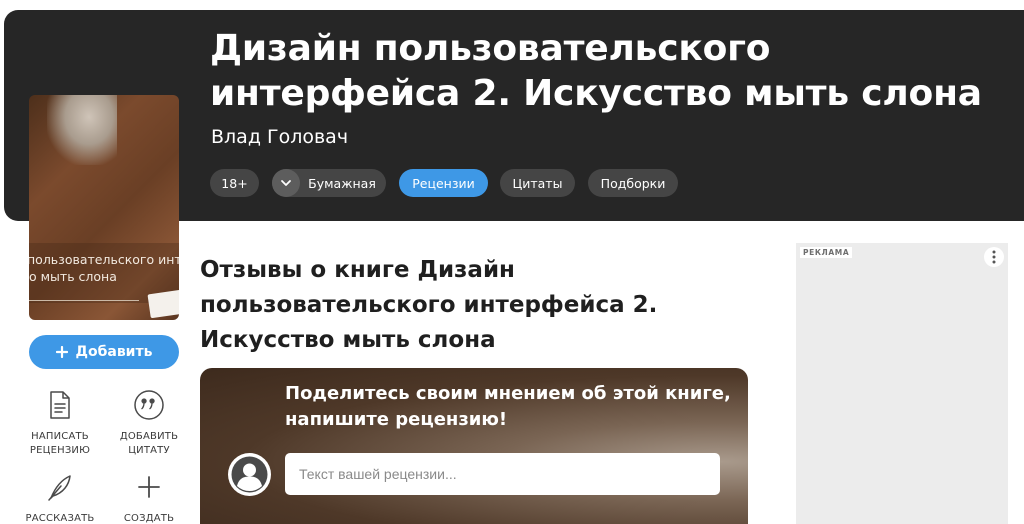 This screenshot has width=1024, height=524. What do you see at coordinates (502, 474) in the screenshot?
I see `review-text-input` at bounding box center [502, 474].